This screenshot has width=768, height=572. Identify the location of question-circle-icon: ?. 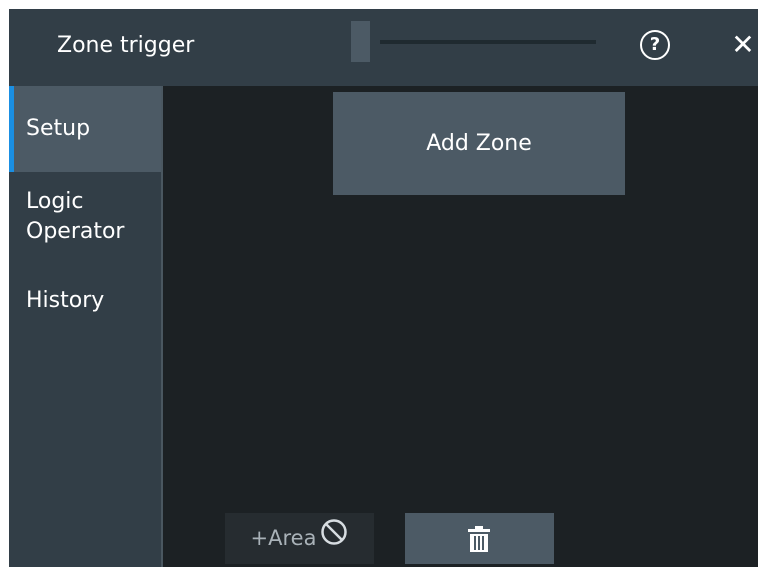
(655, 44).